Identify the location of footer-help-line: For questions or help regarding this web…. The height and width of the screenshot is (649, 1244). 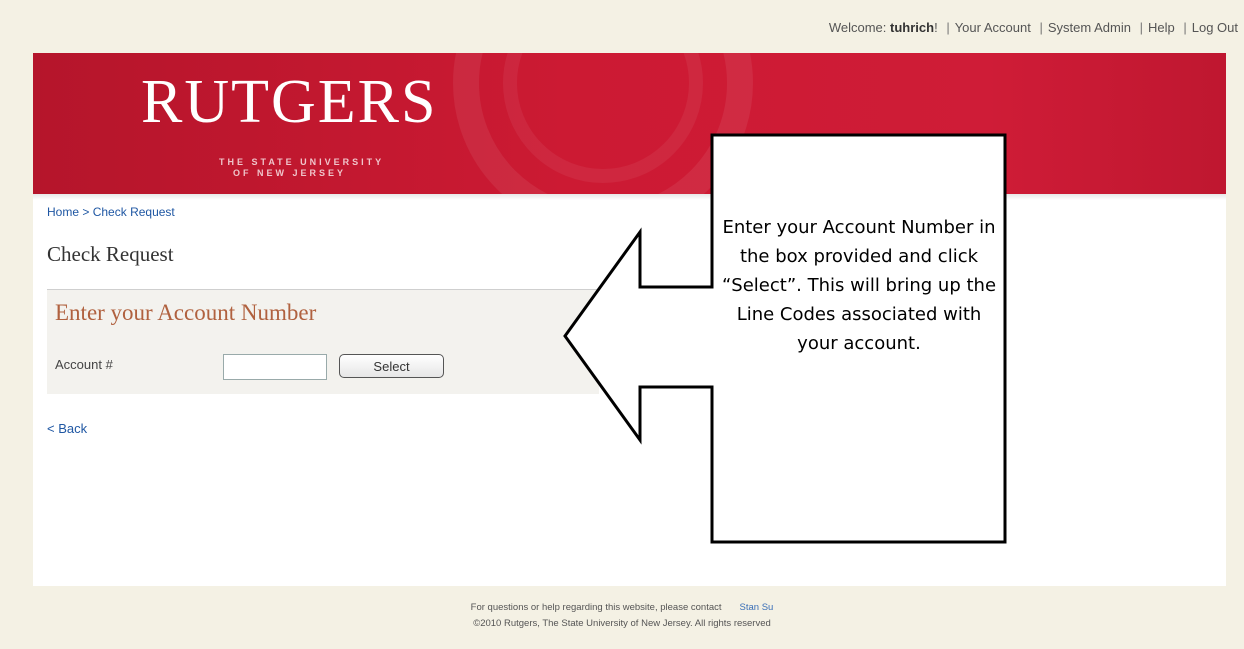
(622, 608).